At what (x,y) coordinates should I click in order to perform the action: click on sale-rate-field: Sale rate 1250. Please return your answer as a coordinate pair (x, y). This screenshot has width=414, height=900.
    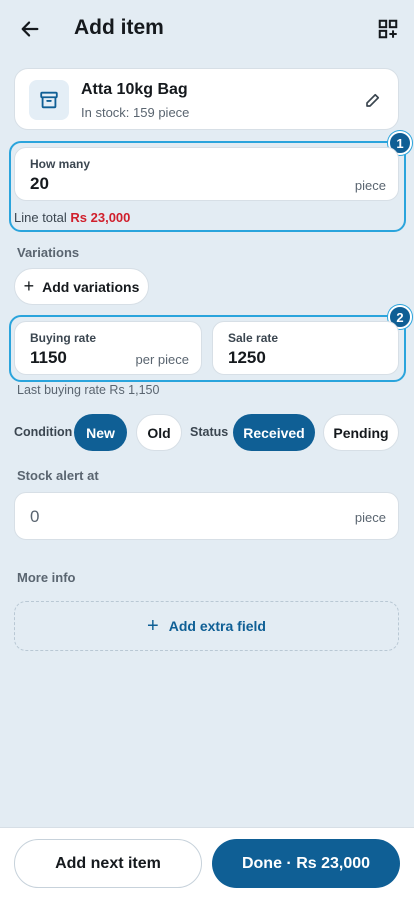
    Looking at the image, I should click on (305, 348).